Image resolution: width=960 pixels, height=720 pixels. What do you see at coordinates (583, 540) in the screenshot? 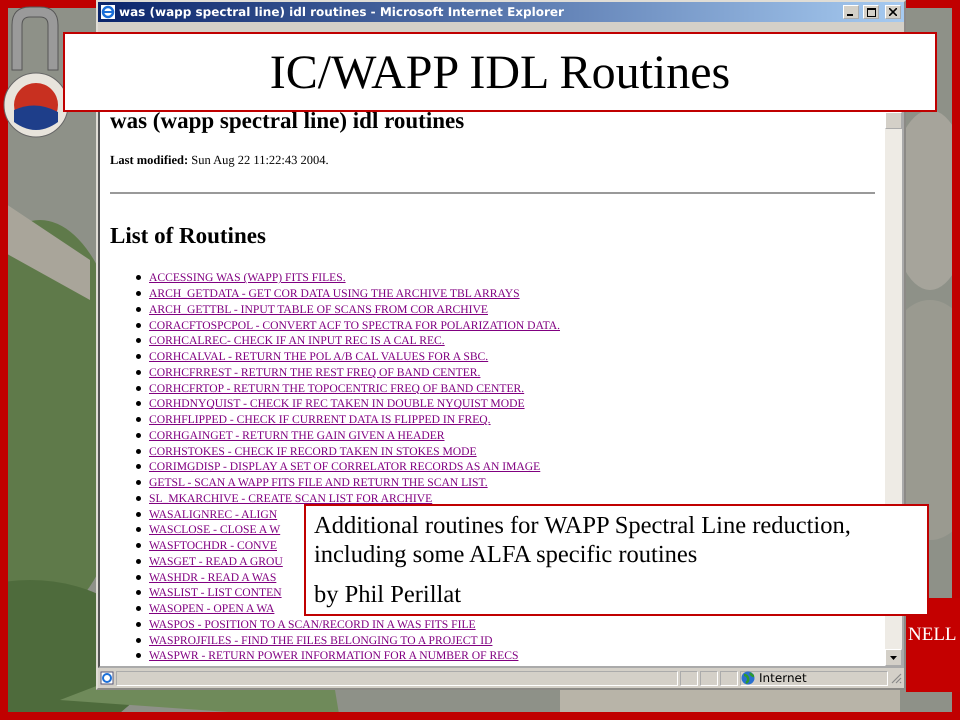
I see `callout-text: Additional routines for WAPP Spectral Line reduction, including some ALFA specific routines` at bounding box center [583, 540].